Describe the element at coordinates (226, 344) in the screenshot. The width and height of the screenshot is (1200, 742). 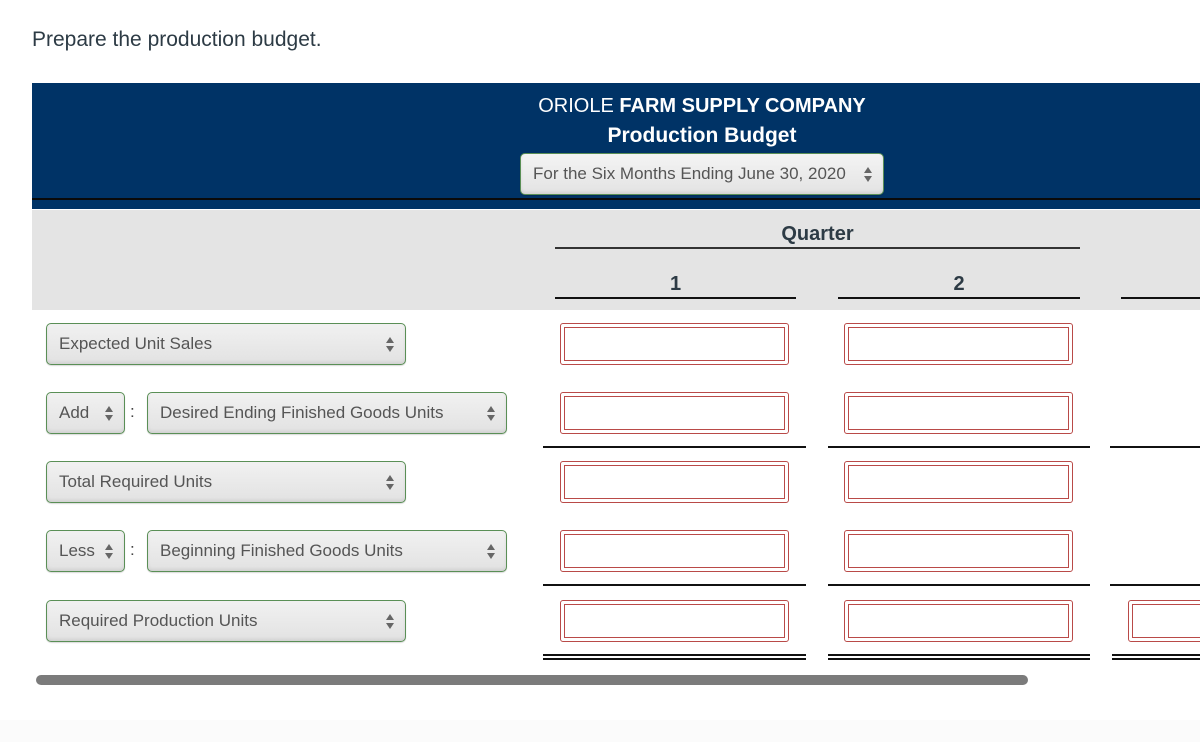
I see `row-1-label-select: Expected Unit Sales` at that location.